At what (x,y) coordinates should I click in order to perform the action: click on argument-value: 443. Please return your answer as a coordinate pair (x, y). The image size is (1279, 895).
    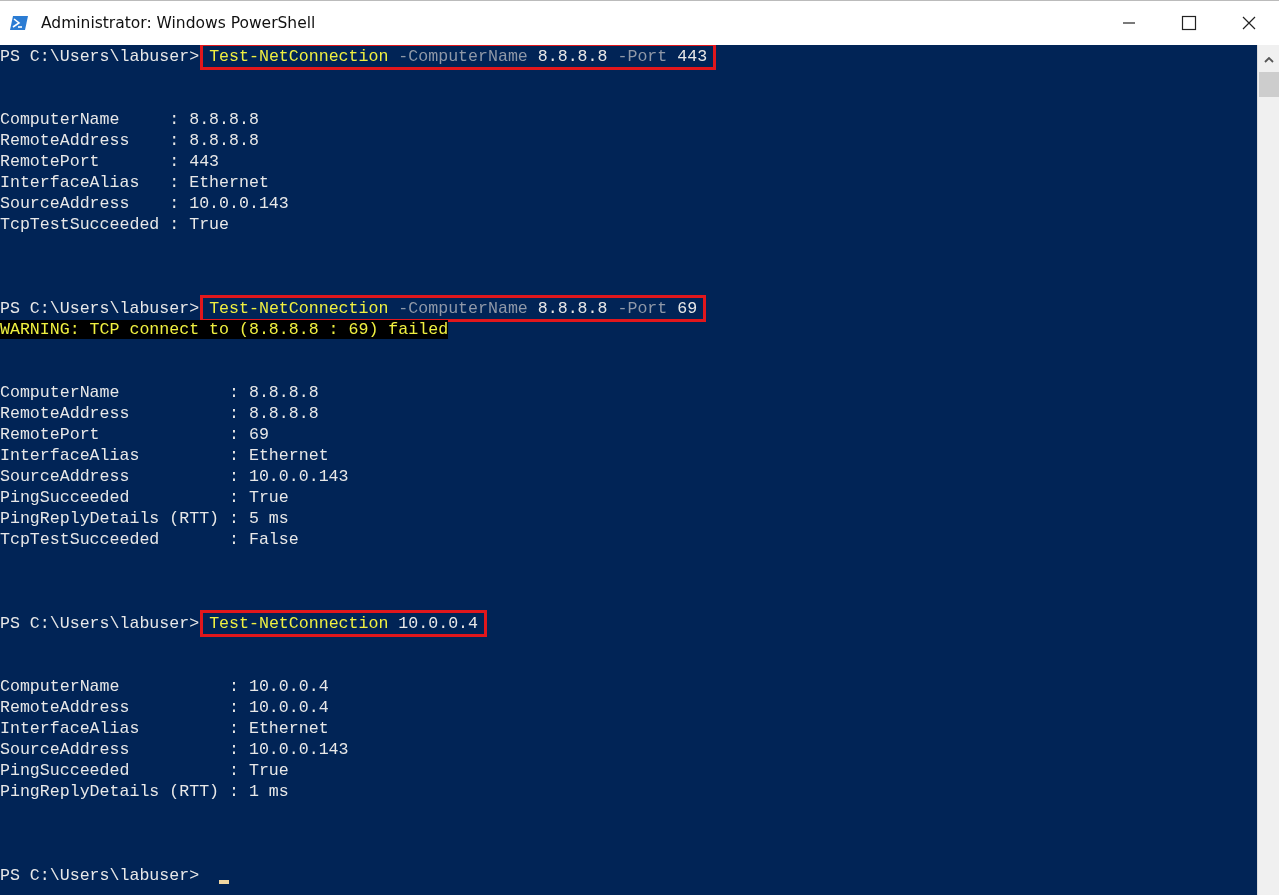
    Looking at the image, I should click on (692, 56).